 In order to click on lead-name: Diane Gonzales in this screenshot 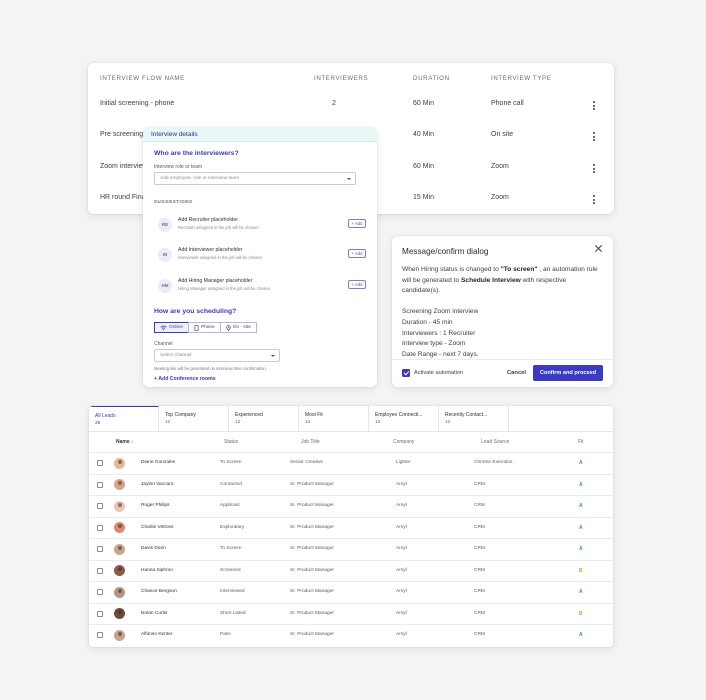, I will do `click(158, 462)`.